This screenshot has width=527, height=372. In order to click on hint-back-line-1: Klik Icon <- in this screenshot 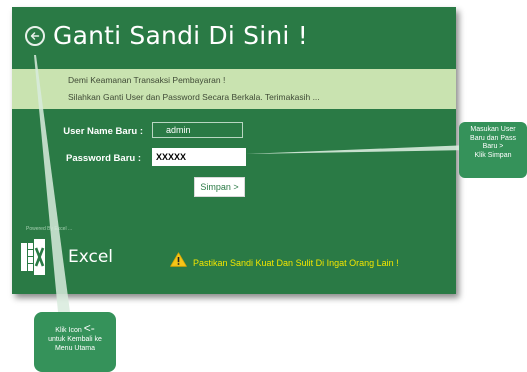, I will do `click(75, 328)`.